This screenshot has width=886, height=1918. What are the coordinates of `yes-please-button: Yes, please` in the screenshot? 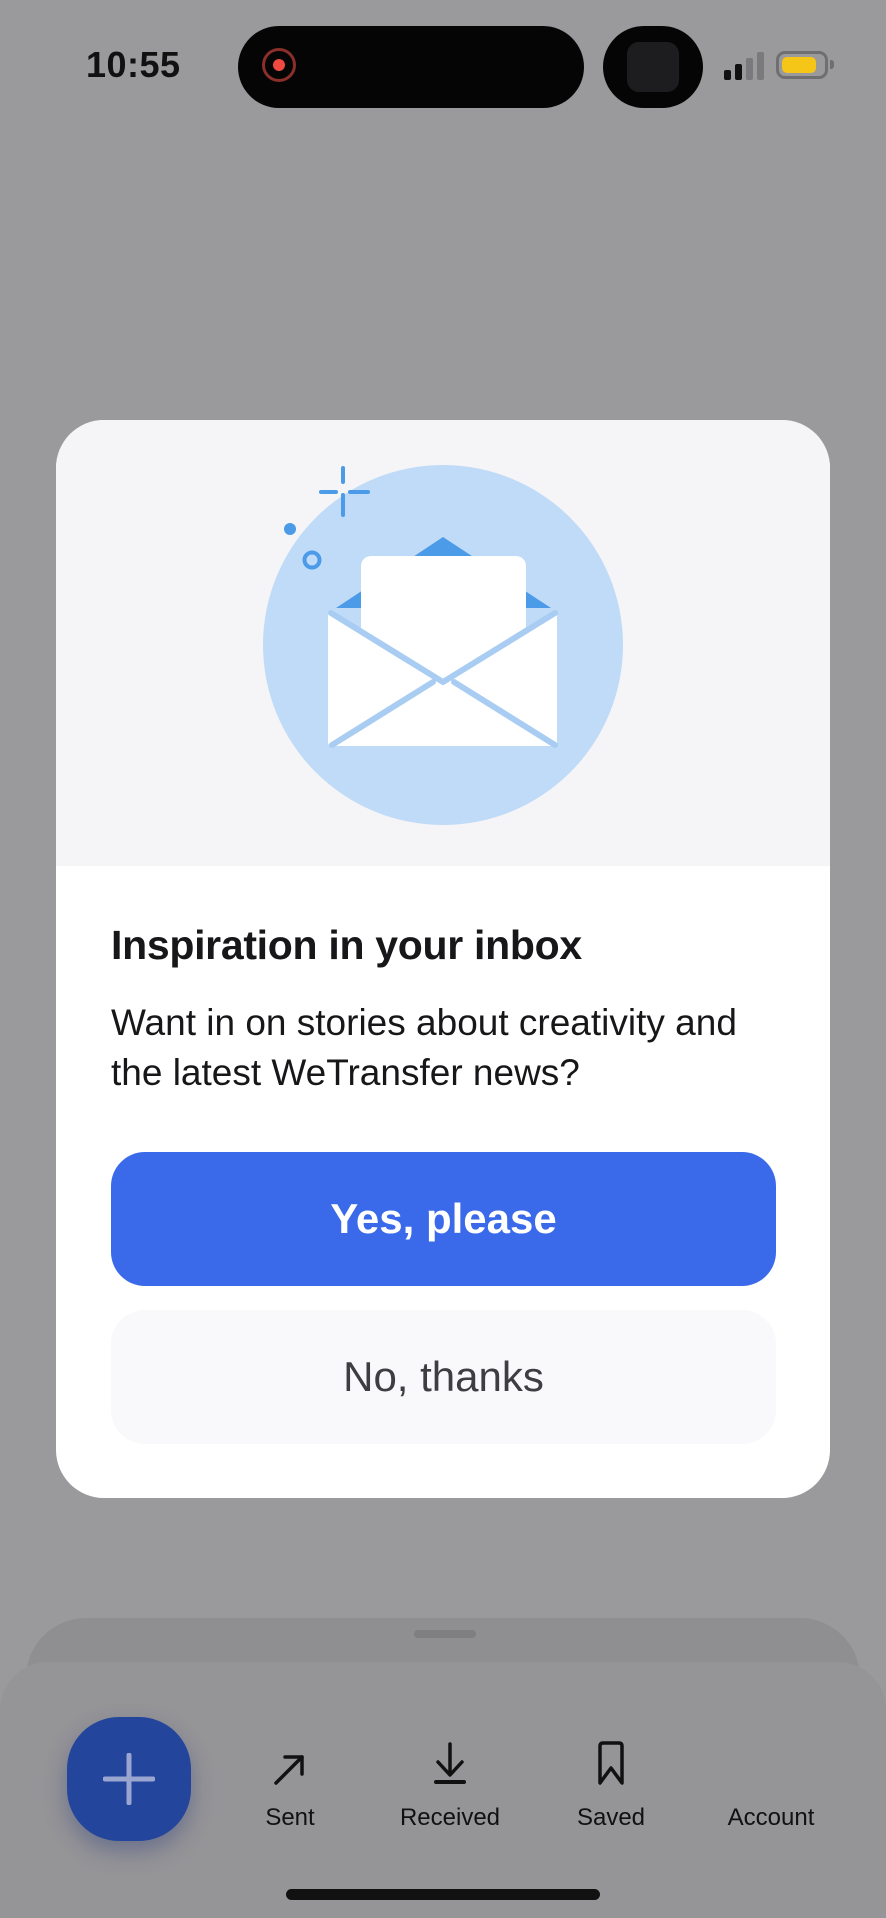 It's located at (443, 1219).